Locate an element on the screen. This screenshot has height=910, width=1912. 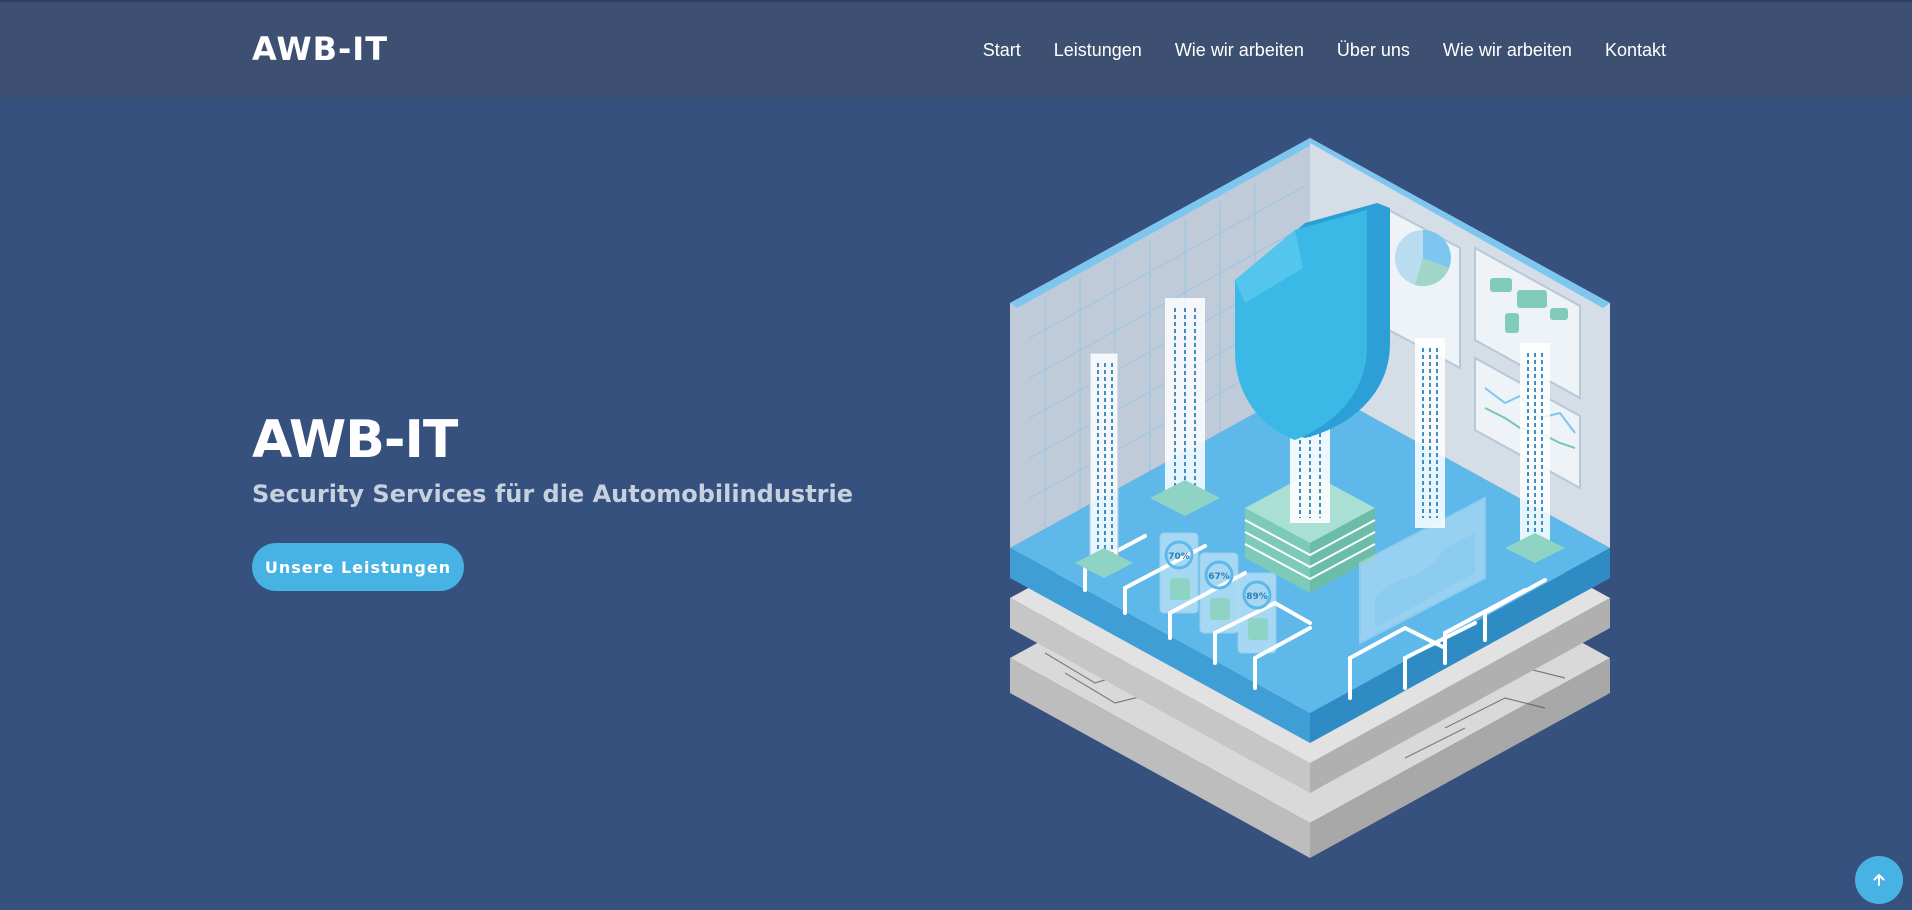
nav-item-wie-wir-arbeiten: Wie wir arbeiten is located at coordinates (1239, 50).